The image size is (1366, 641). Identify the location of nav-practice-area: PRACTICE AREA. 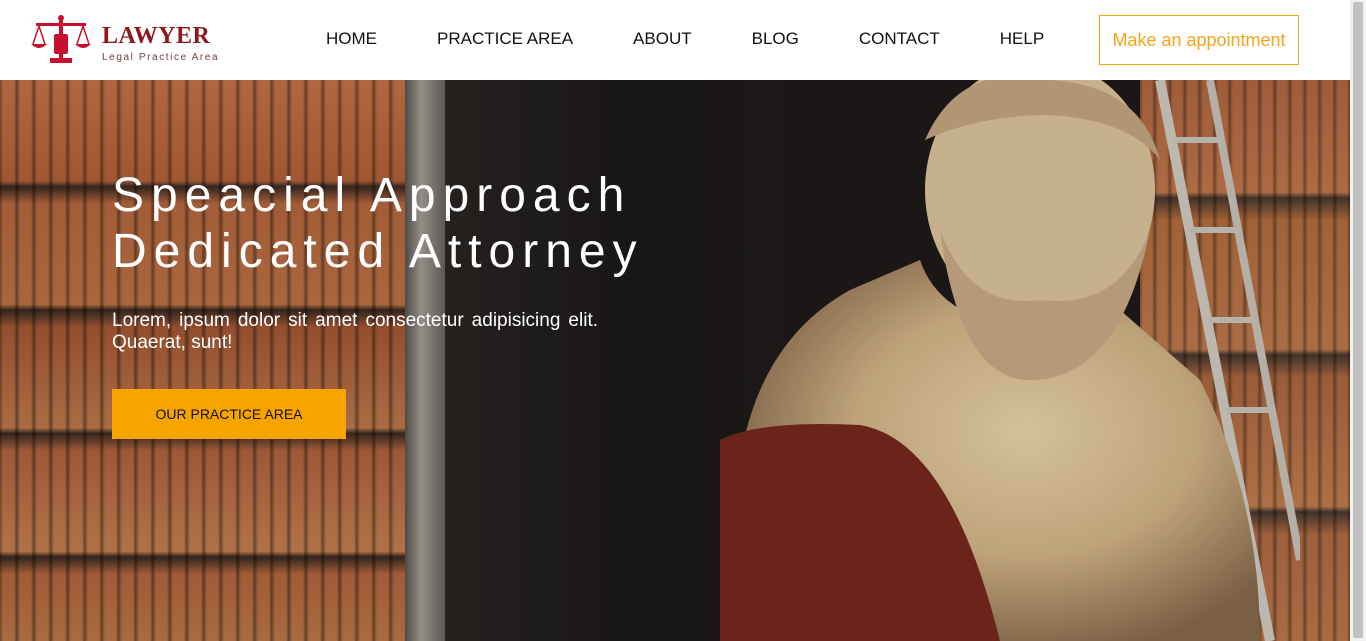
(505, 39).